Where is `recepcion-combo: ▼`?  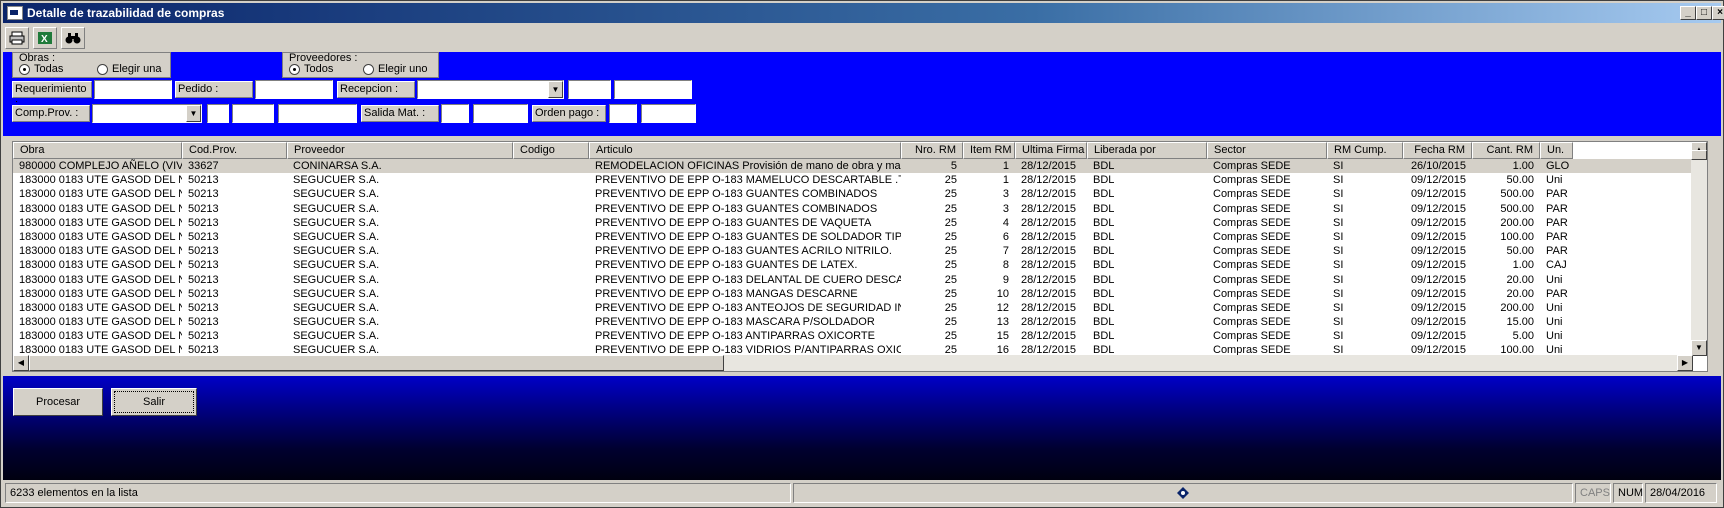 recepcion-combo: ▼ is located at coordinates (490, 89).